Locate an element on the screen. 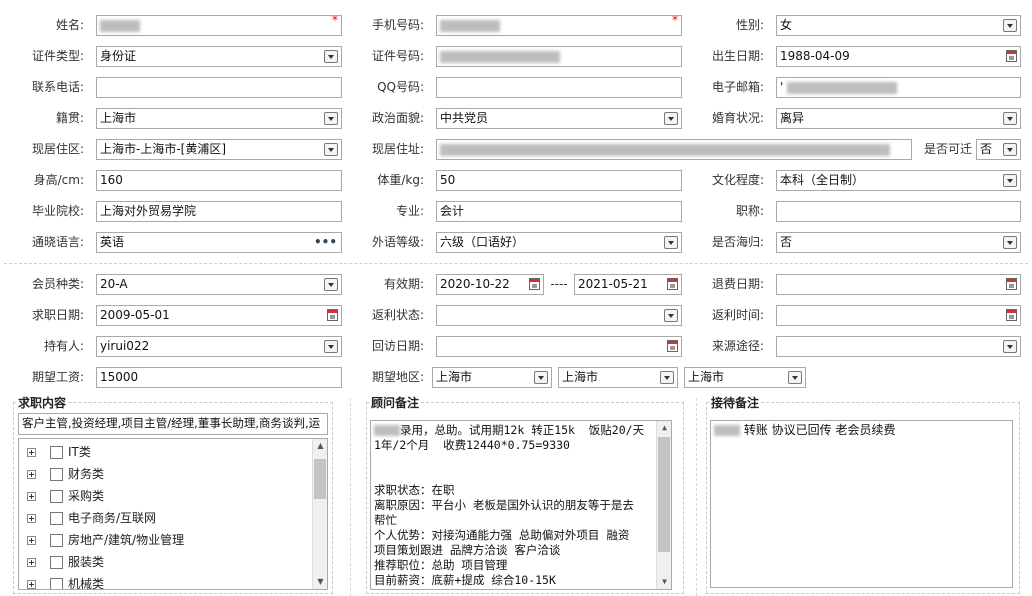  tree-item: IT类 is located at coordinates (59, 452).